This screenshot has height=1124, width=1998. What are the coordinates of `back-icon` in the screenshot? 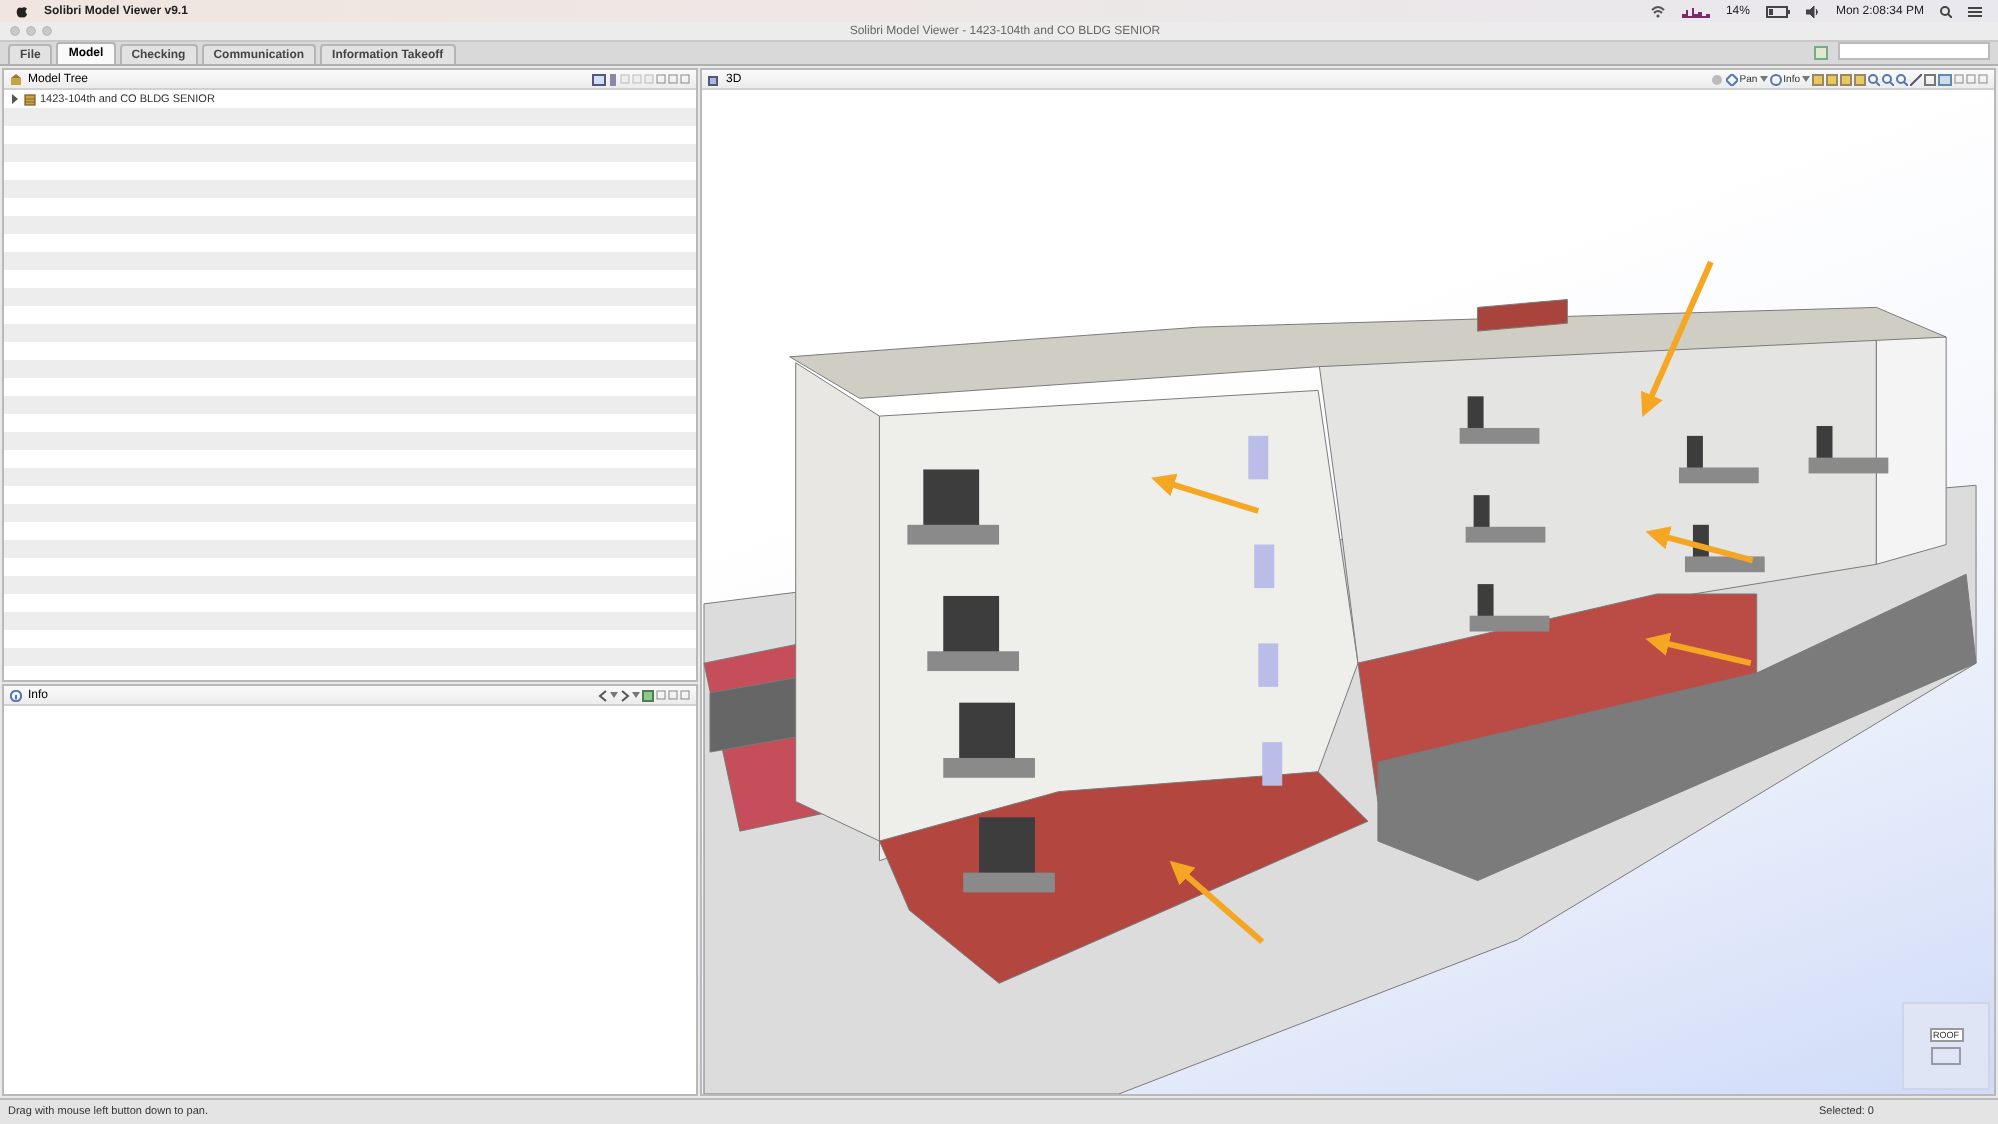 It's located at (603, 695).